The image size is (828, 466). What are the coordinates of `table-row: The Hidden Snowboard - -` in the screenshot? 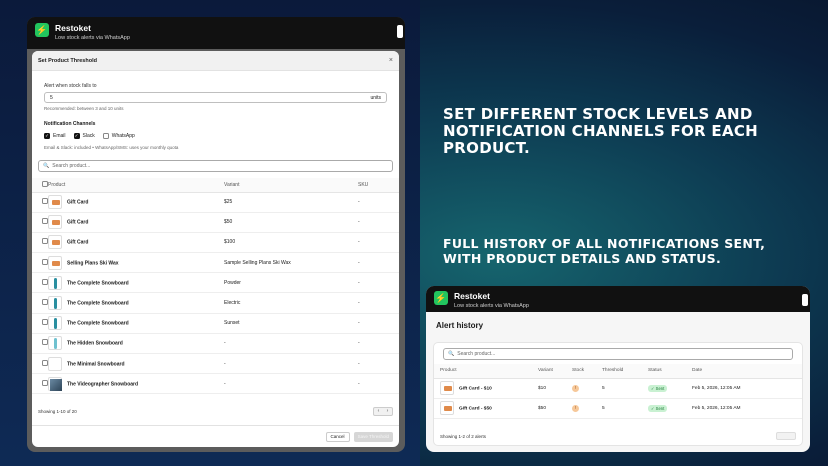 It's located at (215, 344).